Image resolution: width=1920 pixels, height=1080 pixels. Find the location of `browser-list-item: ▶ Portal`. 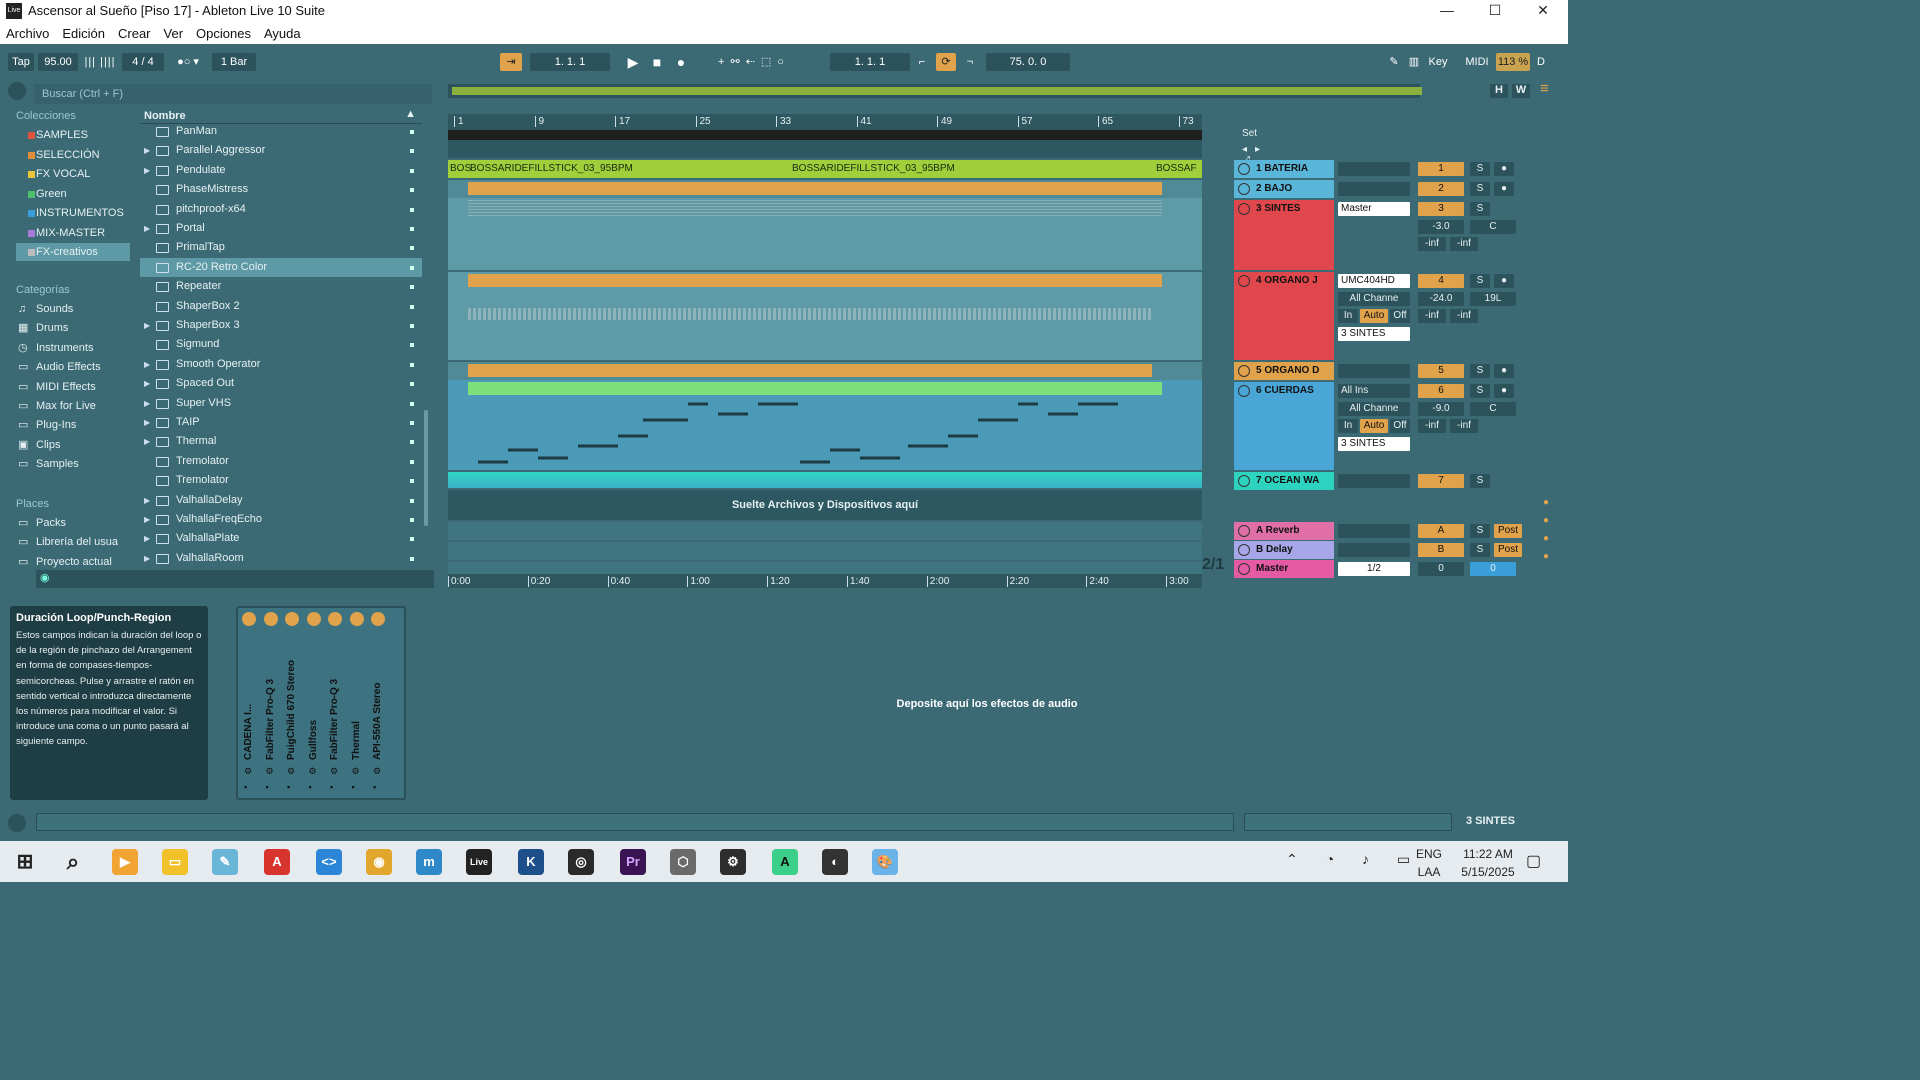

browser-list-item: ▶ Portal is located at coordinates (281, 228).